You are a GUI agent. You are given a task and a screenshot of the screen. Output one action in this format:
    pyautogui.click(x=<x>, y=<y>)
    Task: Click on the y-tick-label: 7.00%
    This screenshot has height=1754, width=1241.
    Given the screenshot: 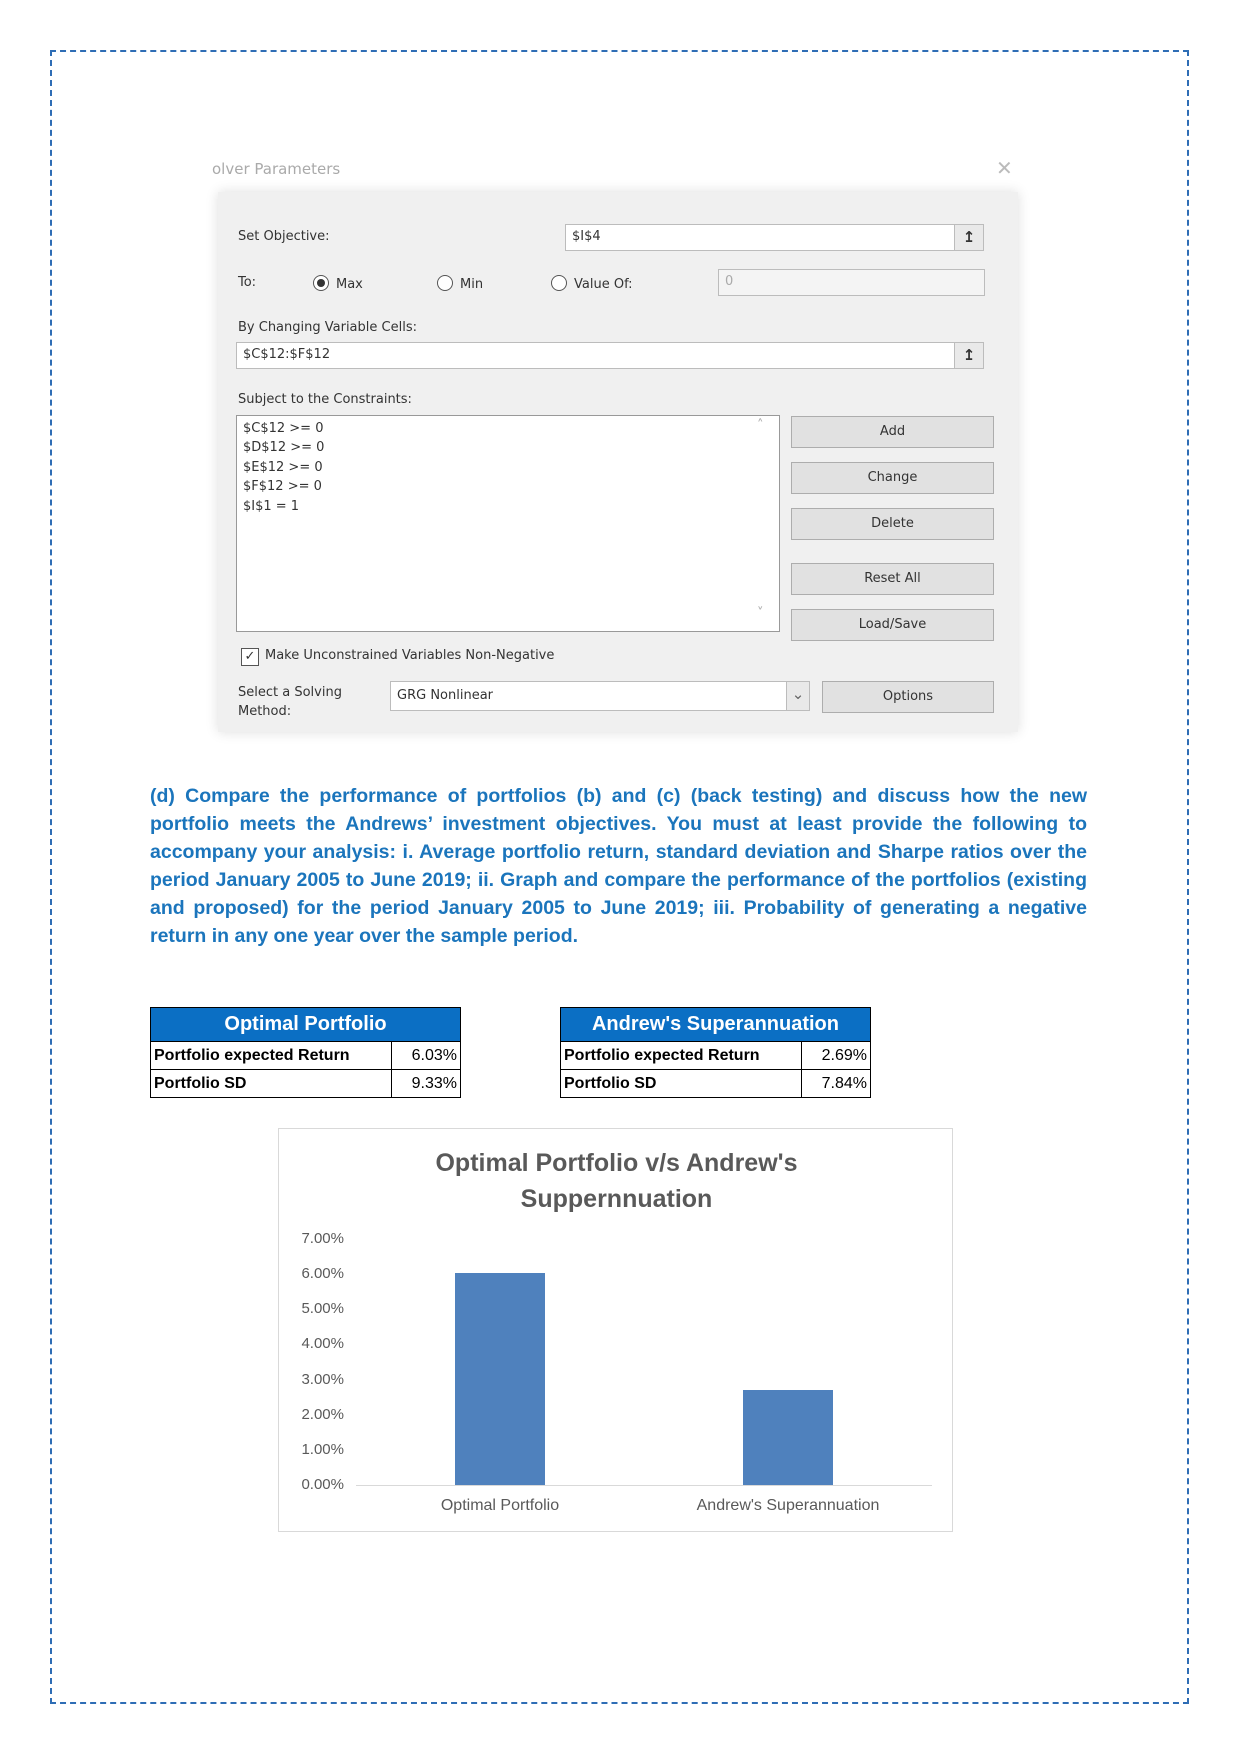 What is the action you would take?
    pyautogui.click(x=322, y=1238)
    